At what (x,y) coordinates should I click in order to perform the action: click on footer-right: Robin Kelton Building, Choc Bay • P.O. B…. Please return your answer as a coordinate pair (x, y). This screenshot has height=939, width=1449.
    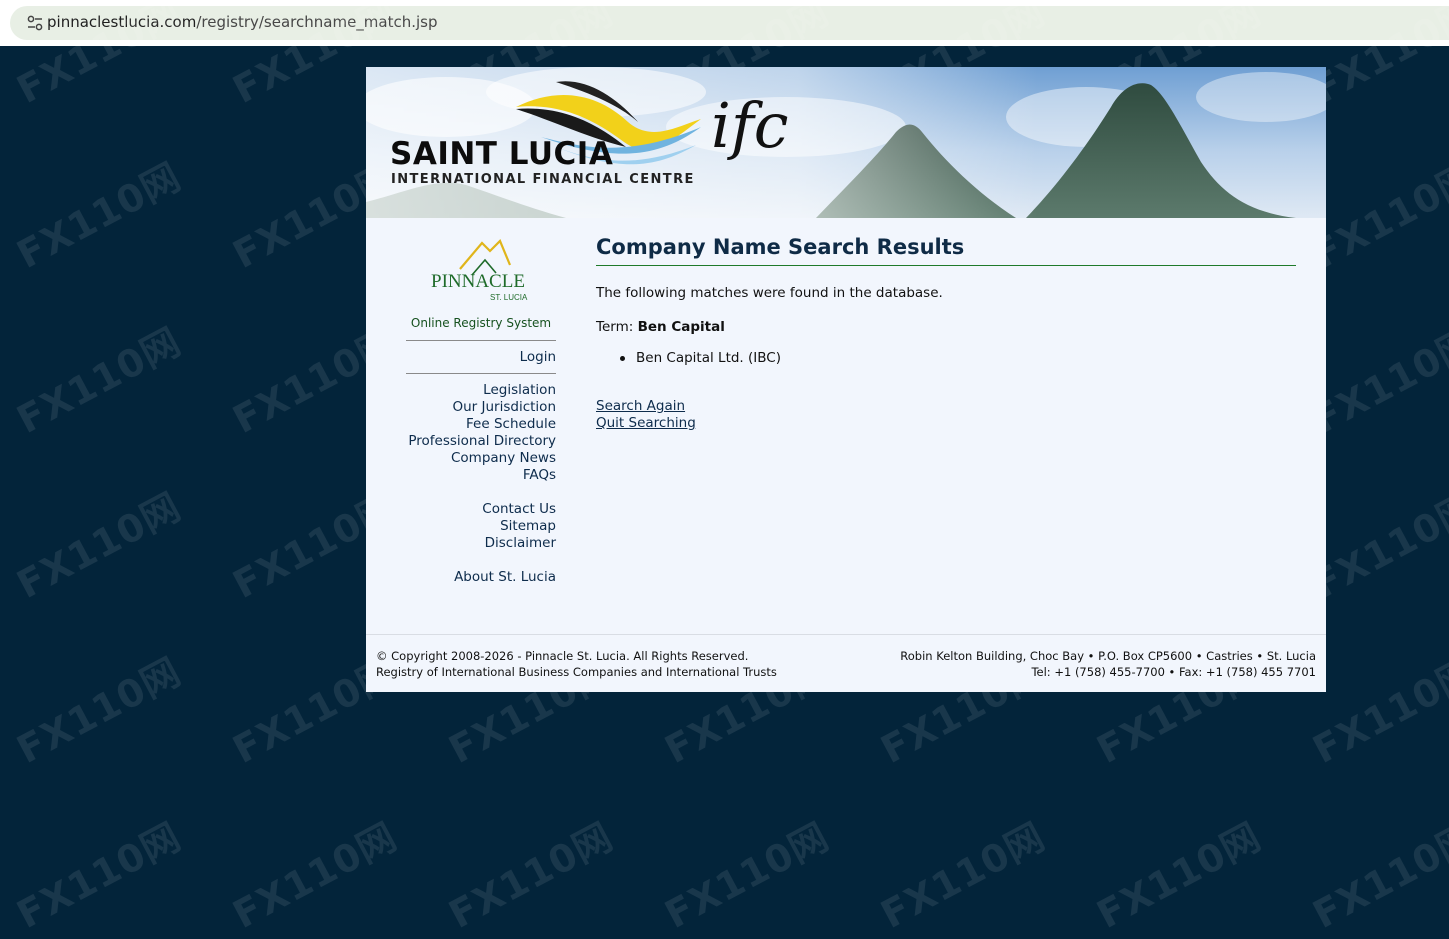
    Looking at the image, I should click on (1108, 664).